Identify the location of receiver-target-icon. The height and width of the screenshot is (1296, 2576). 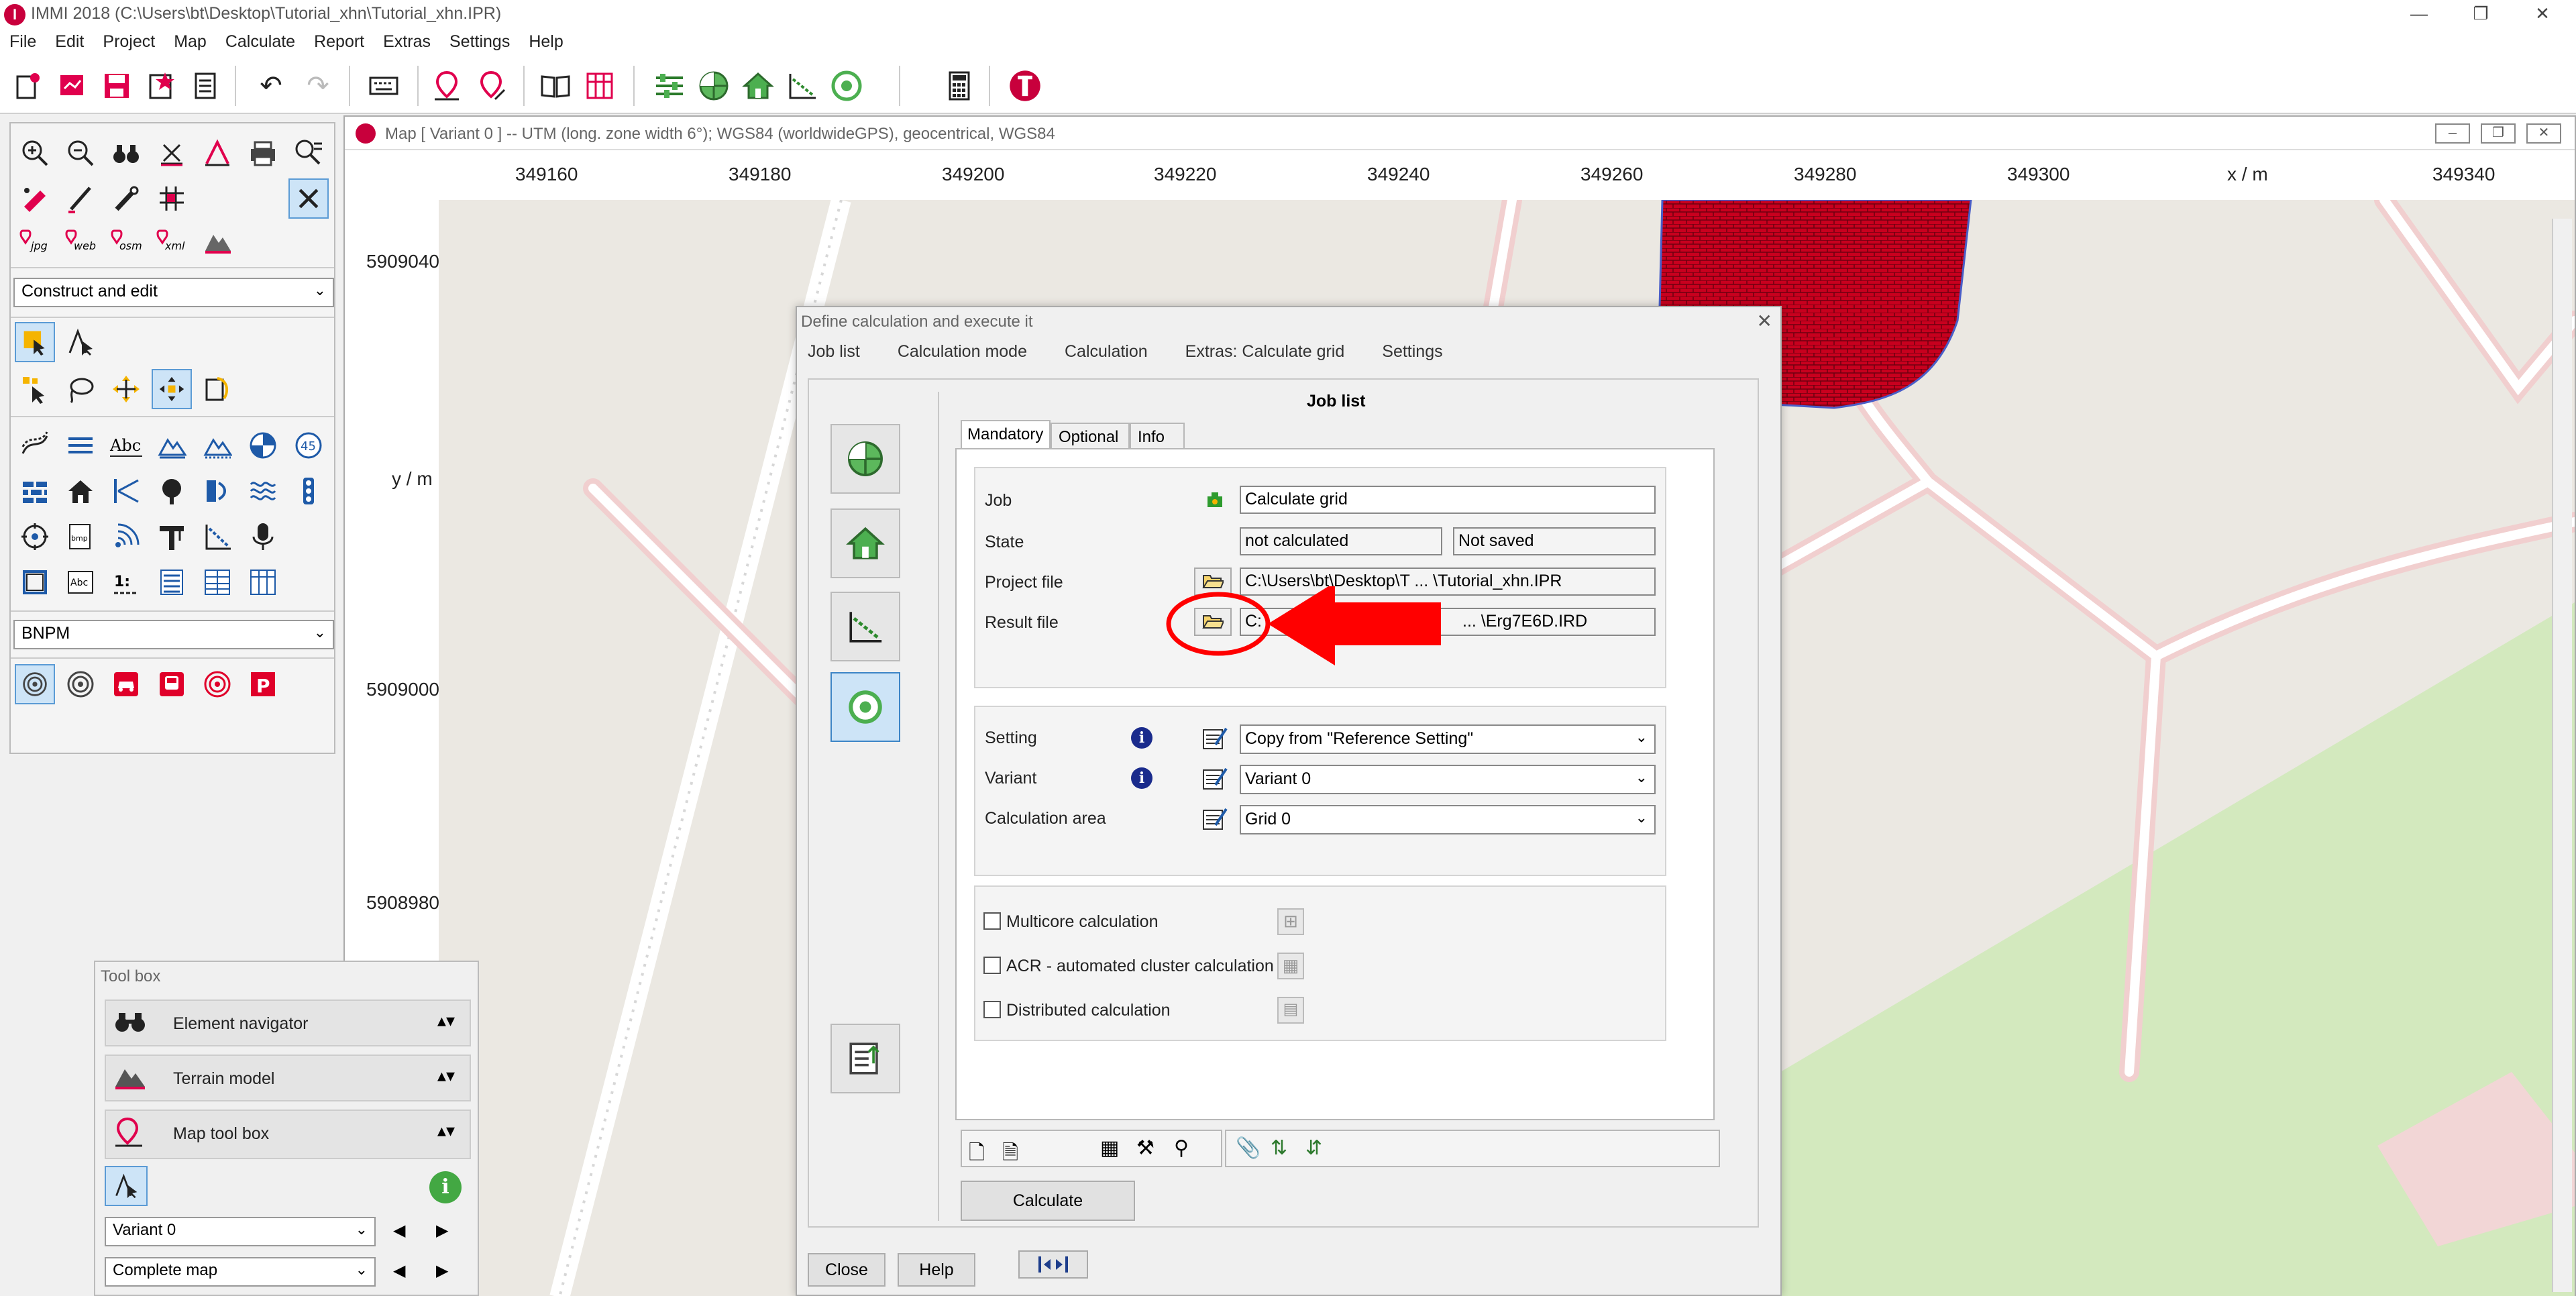
(35, 684).